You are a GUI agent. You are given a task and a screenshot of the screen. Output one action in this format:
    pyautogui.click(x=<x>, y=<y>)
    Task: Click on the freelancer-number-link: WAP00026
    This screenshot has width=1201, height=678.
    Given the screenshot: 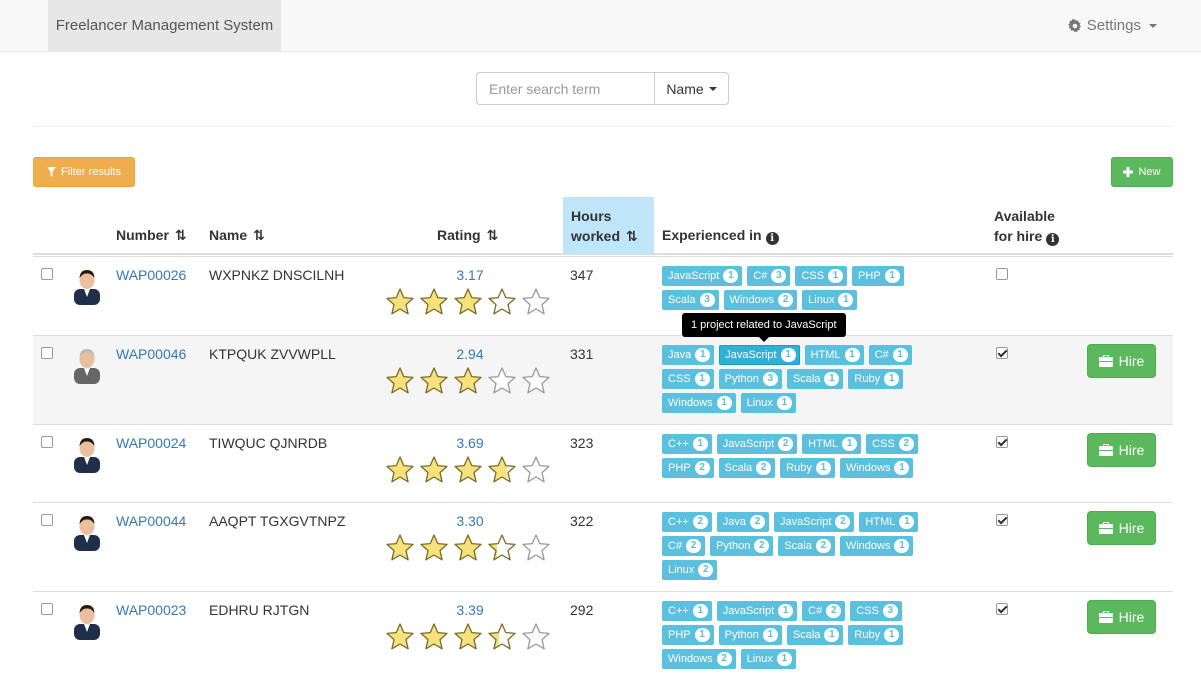 What is the action you would take?
    pyautogui.click(x=151, y=275)
    